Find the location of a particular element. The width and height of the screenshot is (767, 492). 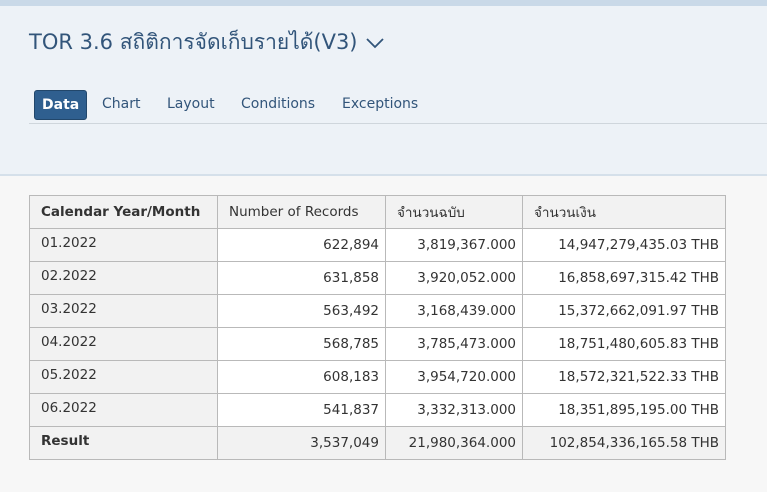

column-header-calendar-year-month: Calendar Year/Month is located at coordinates (123, 212).